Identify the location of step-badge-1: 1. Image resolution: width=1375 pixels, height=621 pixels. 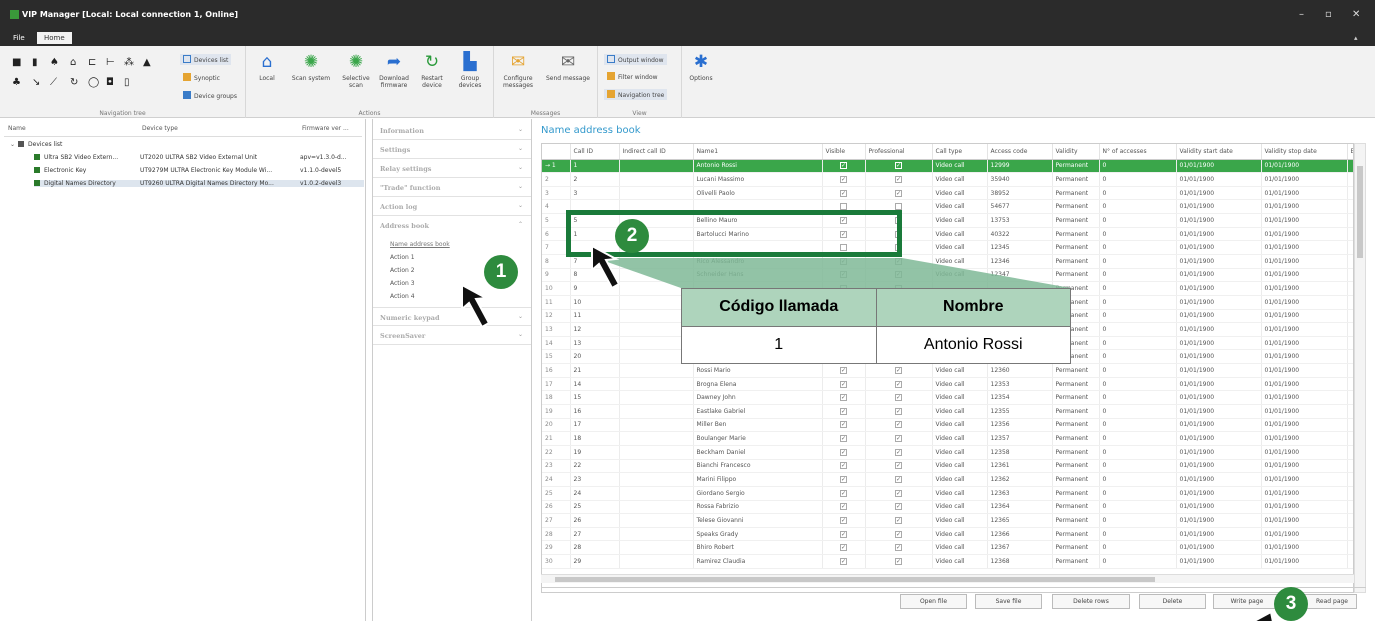
(501, 272).